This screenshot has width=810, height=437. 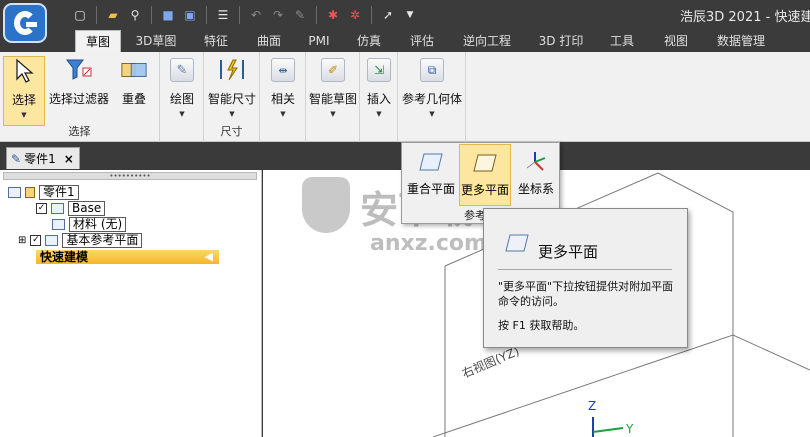 What do you see at coordinates (216, 41) in the screenshot?
I see `tab-features: 特征` at bounding box center [216, 41].